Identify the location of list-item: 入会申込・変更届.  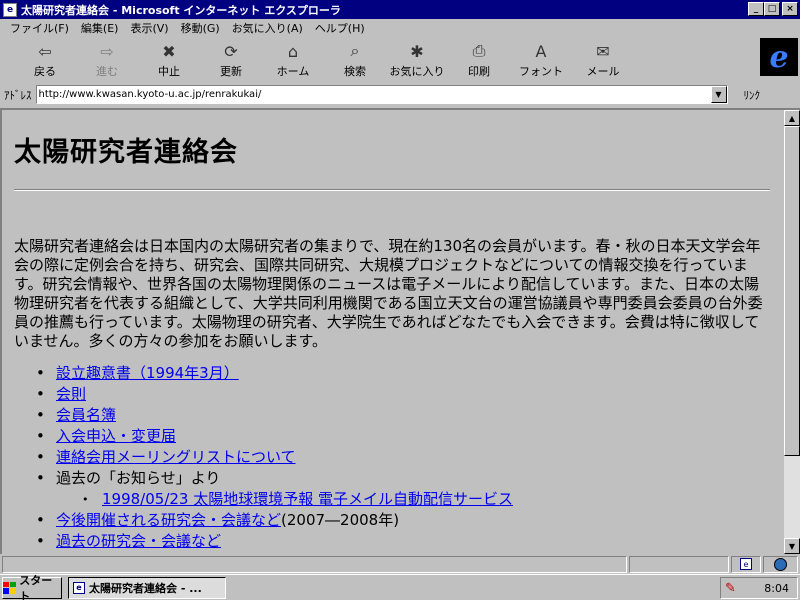
(403, 436).